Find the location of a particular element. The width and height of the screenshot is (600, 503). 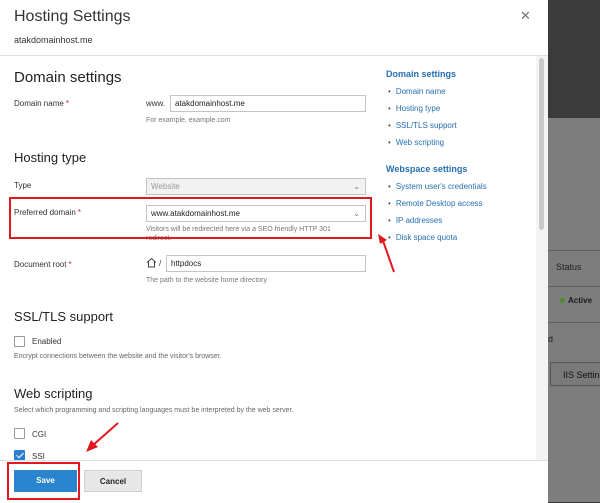

background-header is located at coordinates (574, 59).